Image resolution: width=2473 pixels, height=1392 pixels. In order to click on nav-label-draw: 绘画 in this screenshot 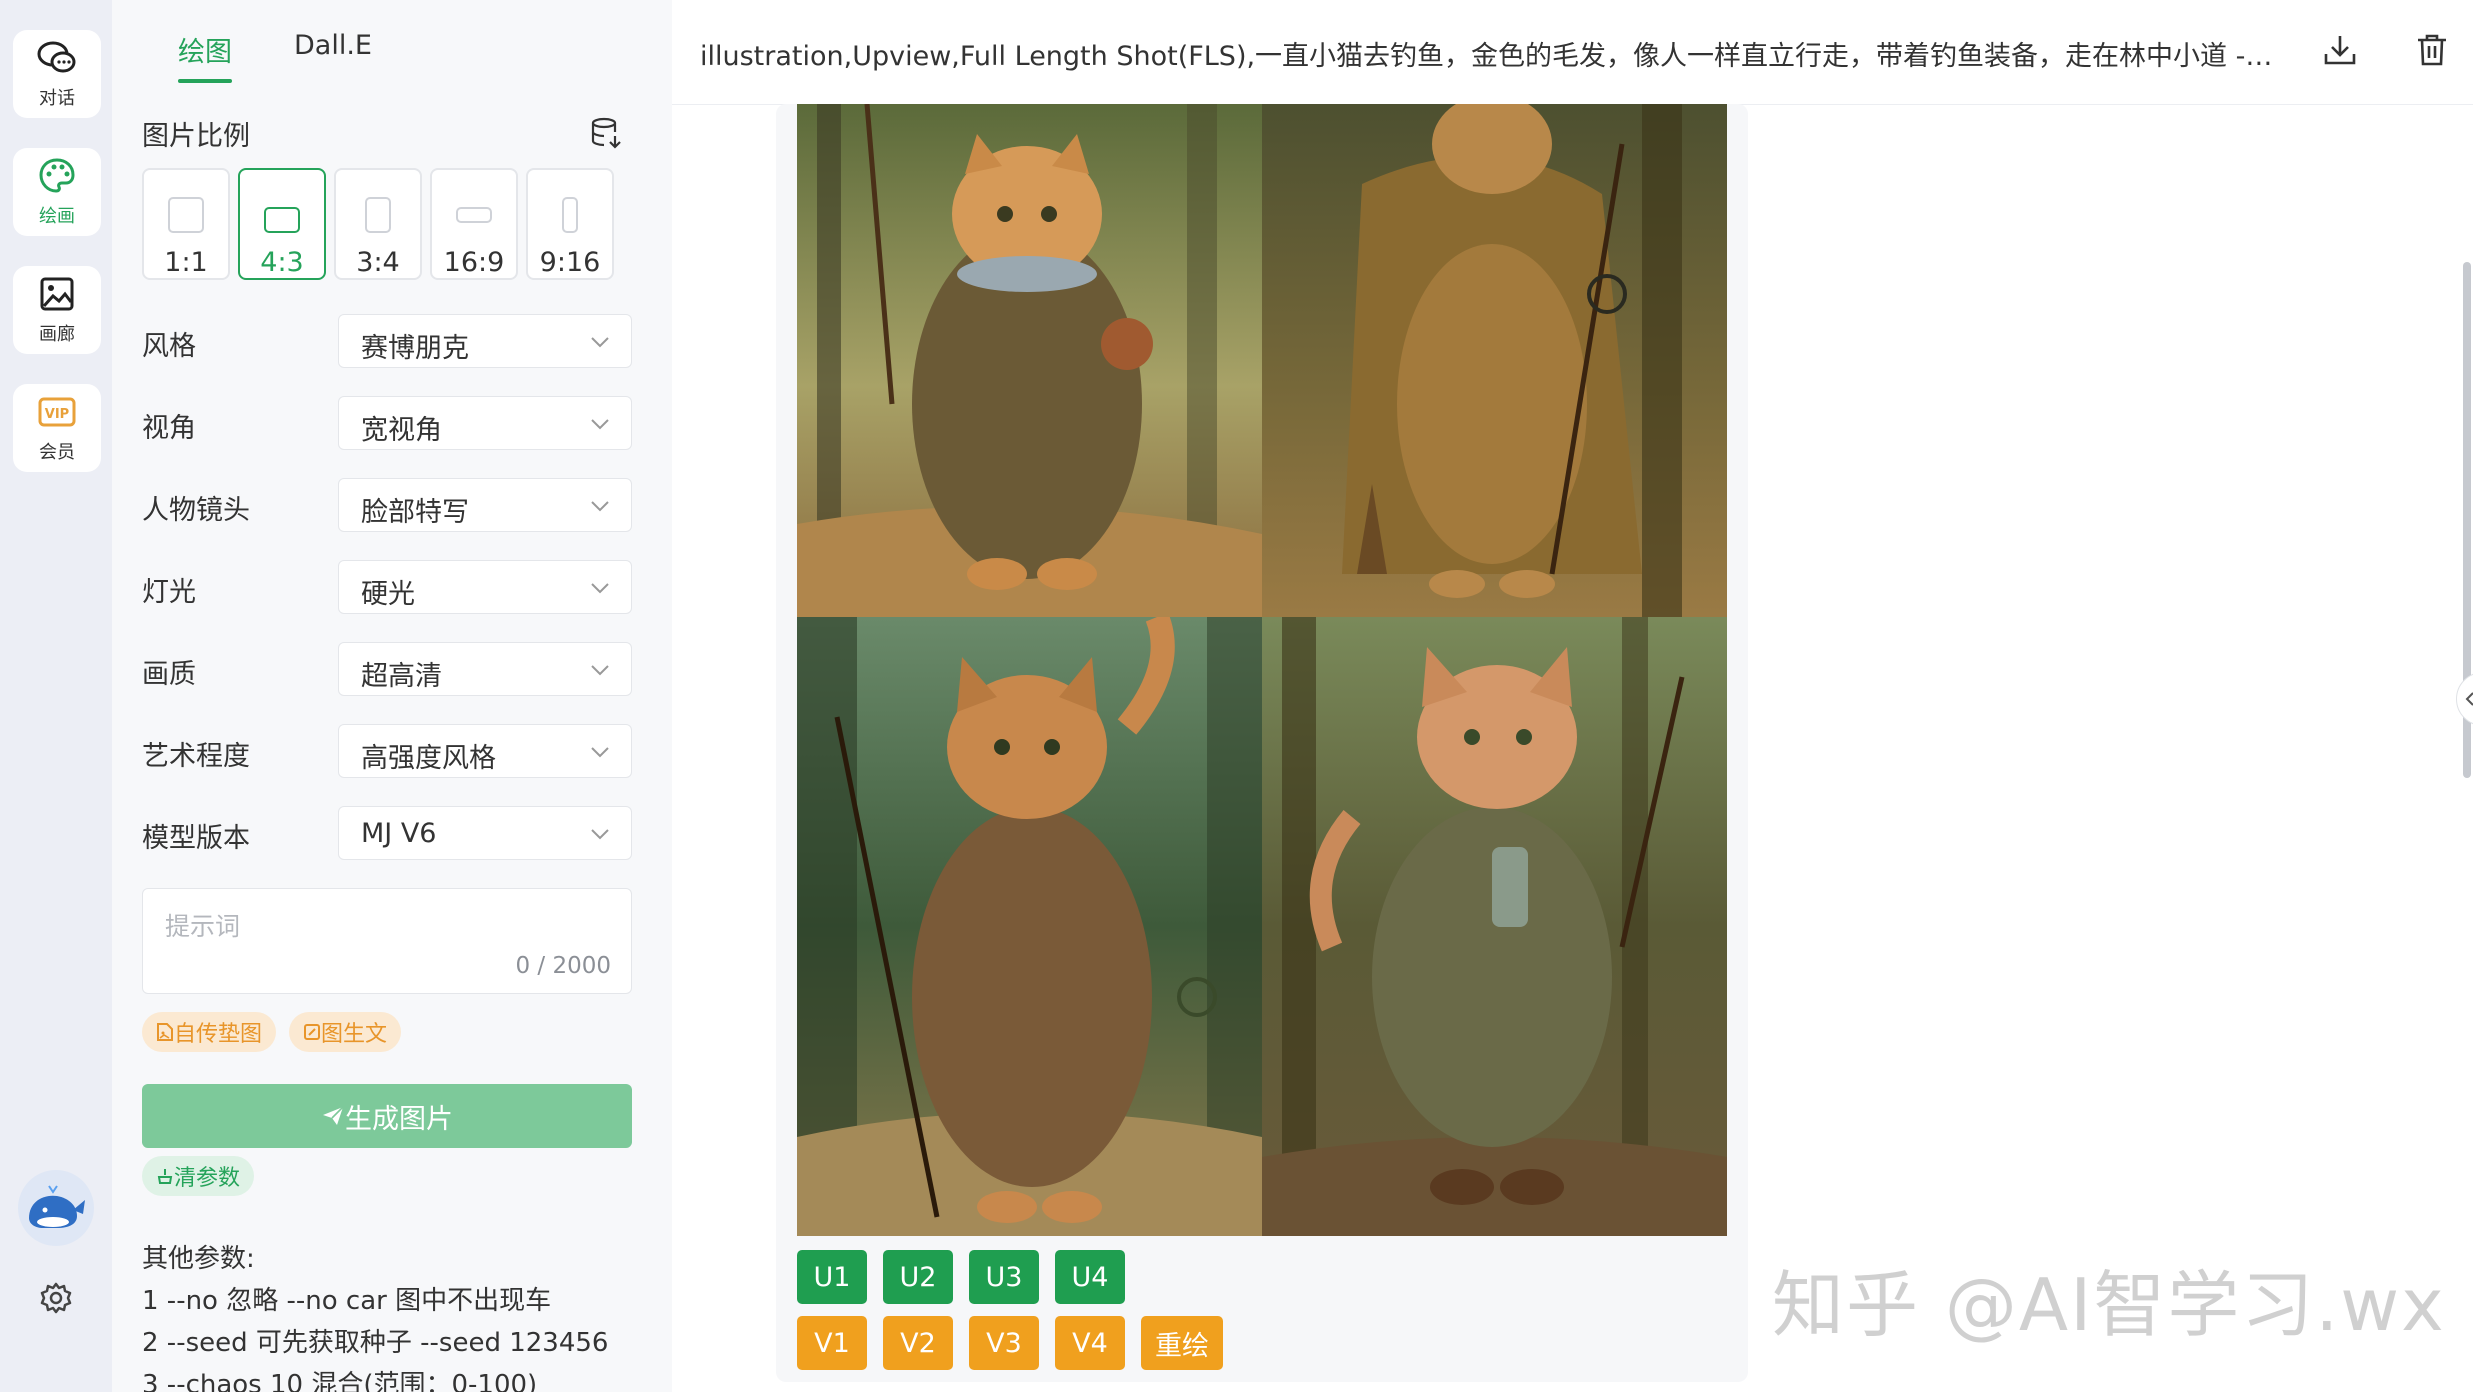, I will do `click(57, 216)`.